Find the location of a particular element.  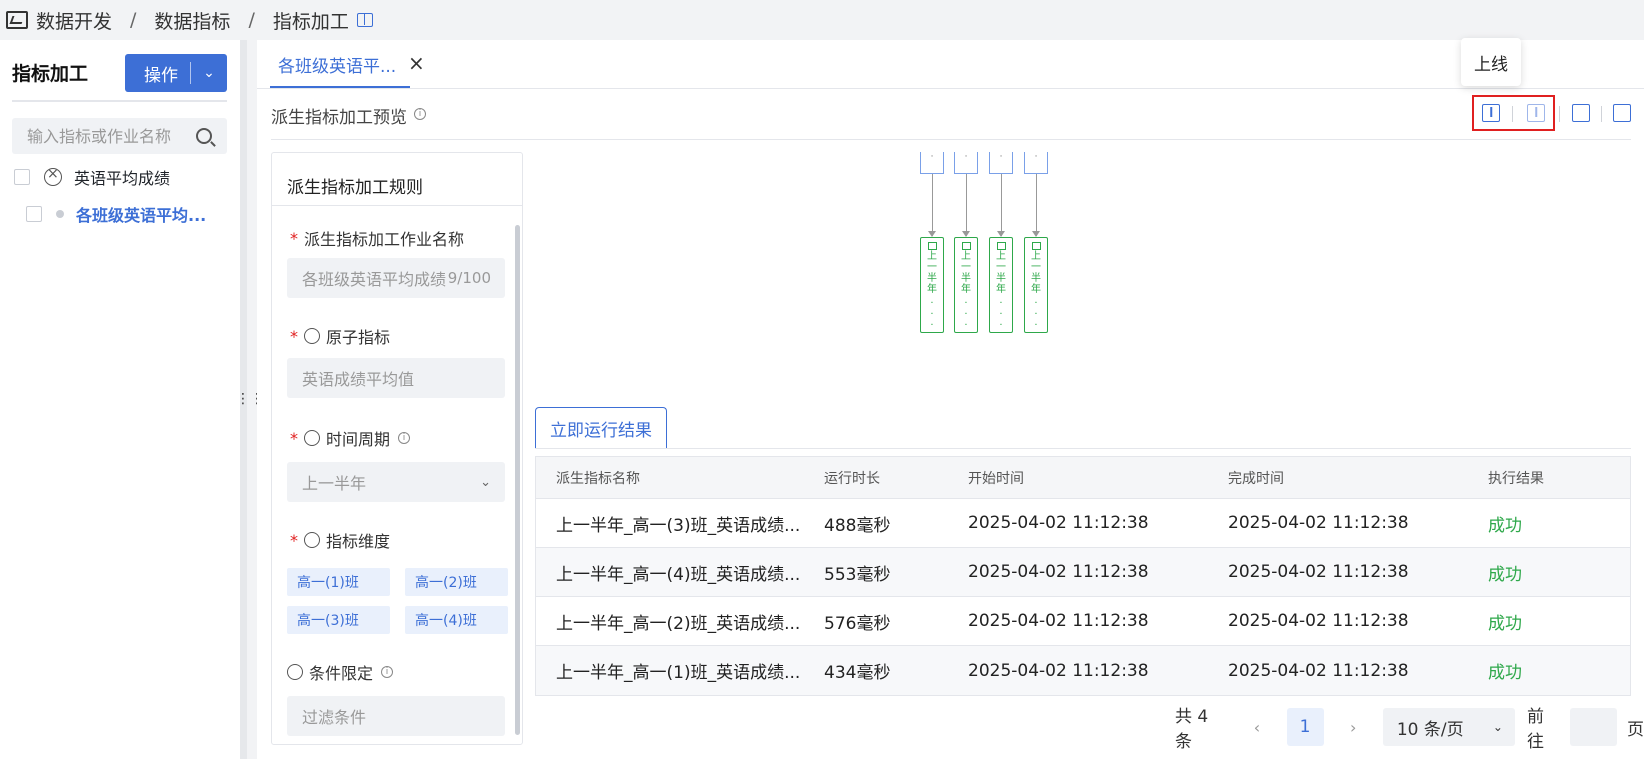

code-icon is located at coordinates (17, 20).